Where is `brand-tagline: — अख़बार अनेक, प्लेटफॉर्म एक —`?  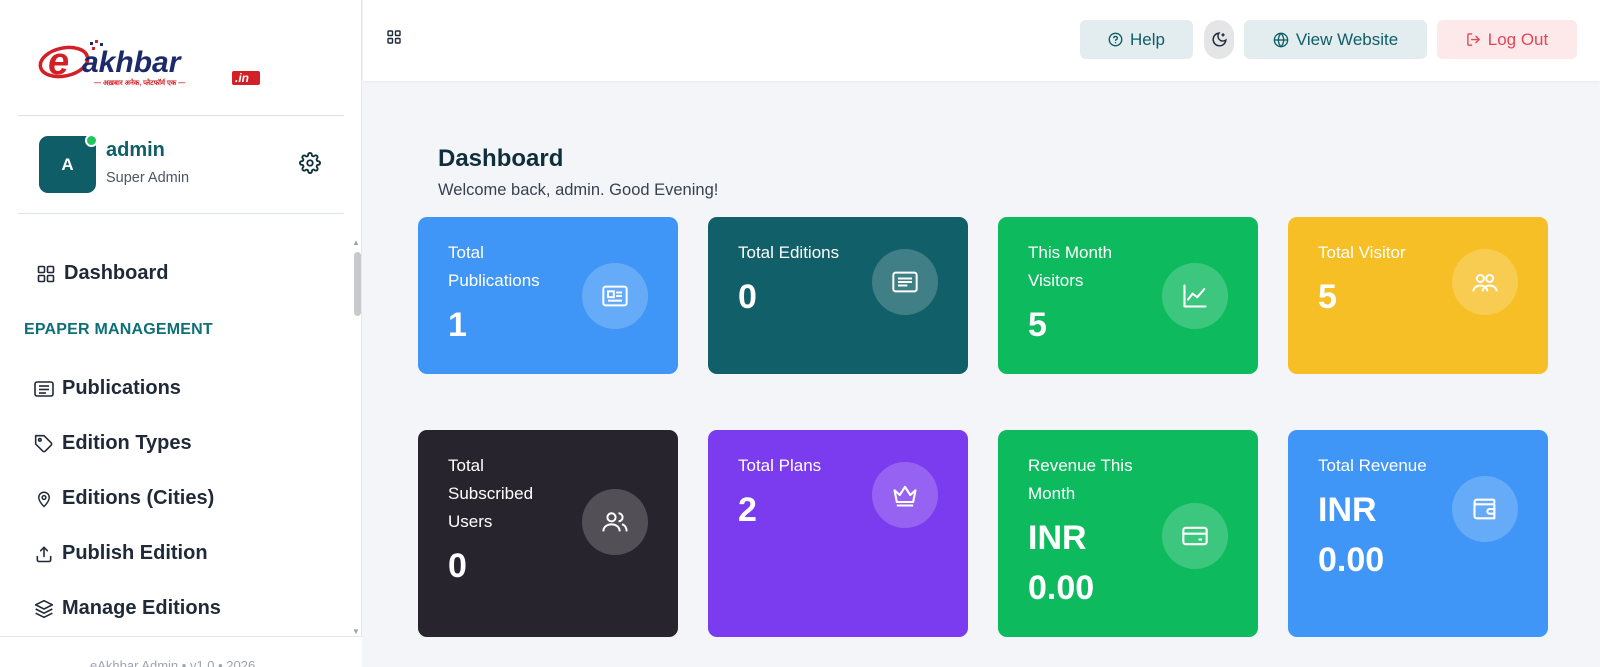 brand-tagline: — अख़बार अनेक, प्लेटफॉर्म एक — is located at coordinates (139, 82).